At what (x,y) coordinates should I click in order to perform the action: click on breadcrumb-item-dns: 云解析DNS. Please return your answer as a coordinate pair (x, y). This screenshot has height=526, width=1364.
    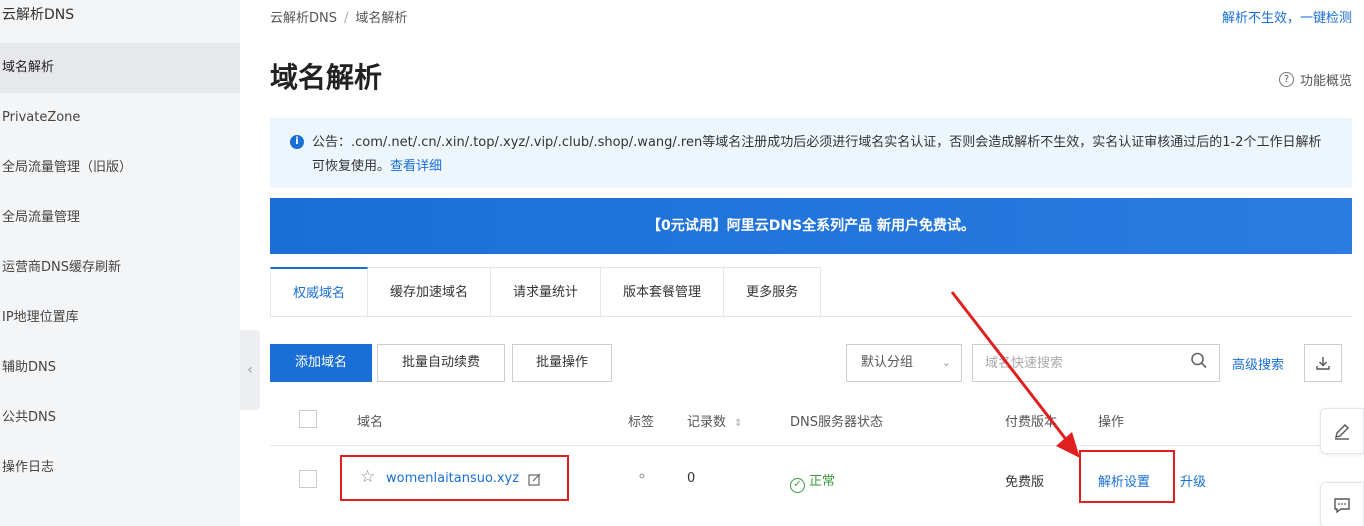
    Looking at the image, I should click on (303, 18).